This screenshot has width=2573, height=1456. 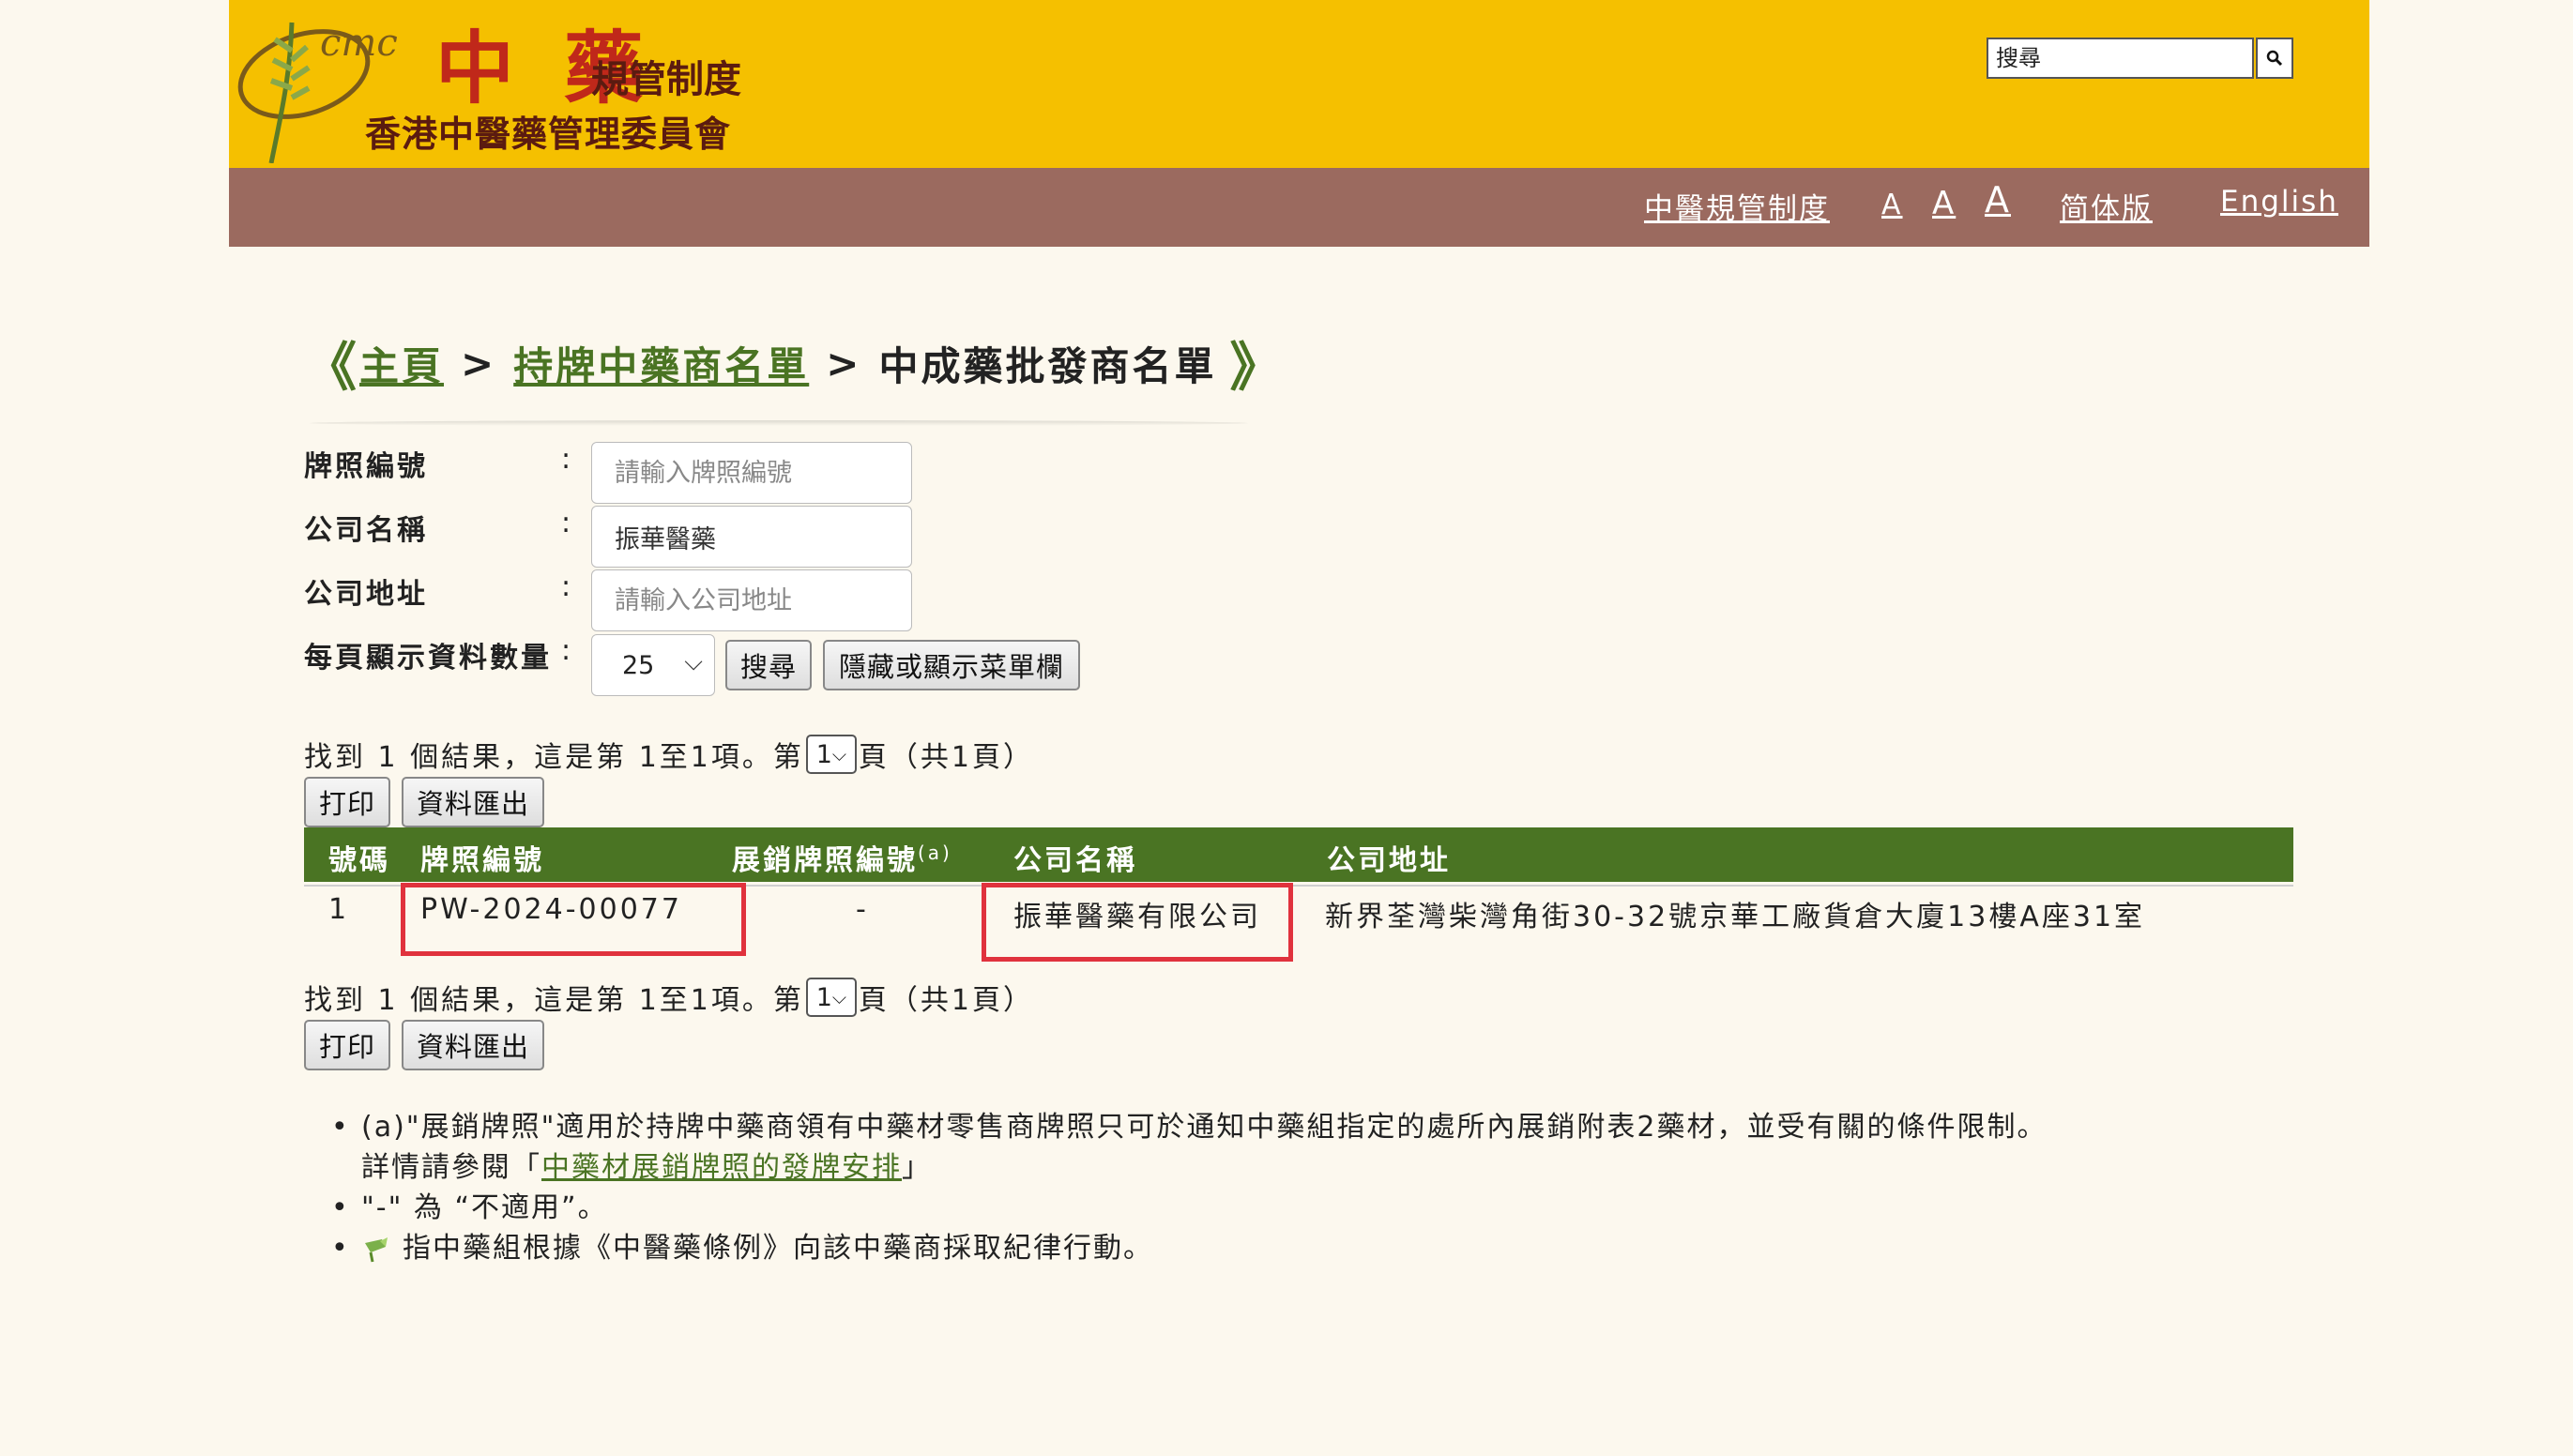 What do you see at coordinates (1736, 917) in the screenshot?
I see `cell-address: 新界荃灣柴灣角街30-32號京華工廠貨倉大廈13樓A座31室` at bounding box center [1736, 917].